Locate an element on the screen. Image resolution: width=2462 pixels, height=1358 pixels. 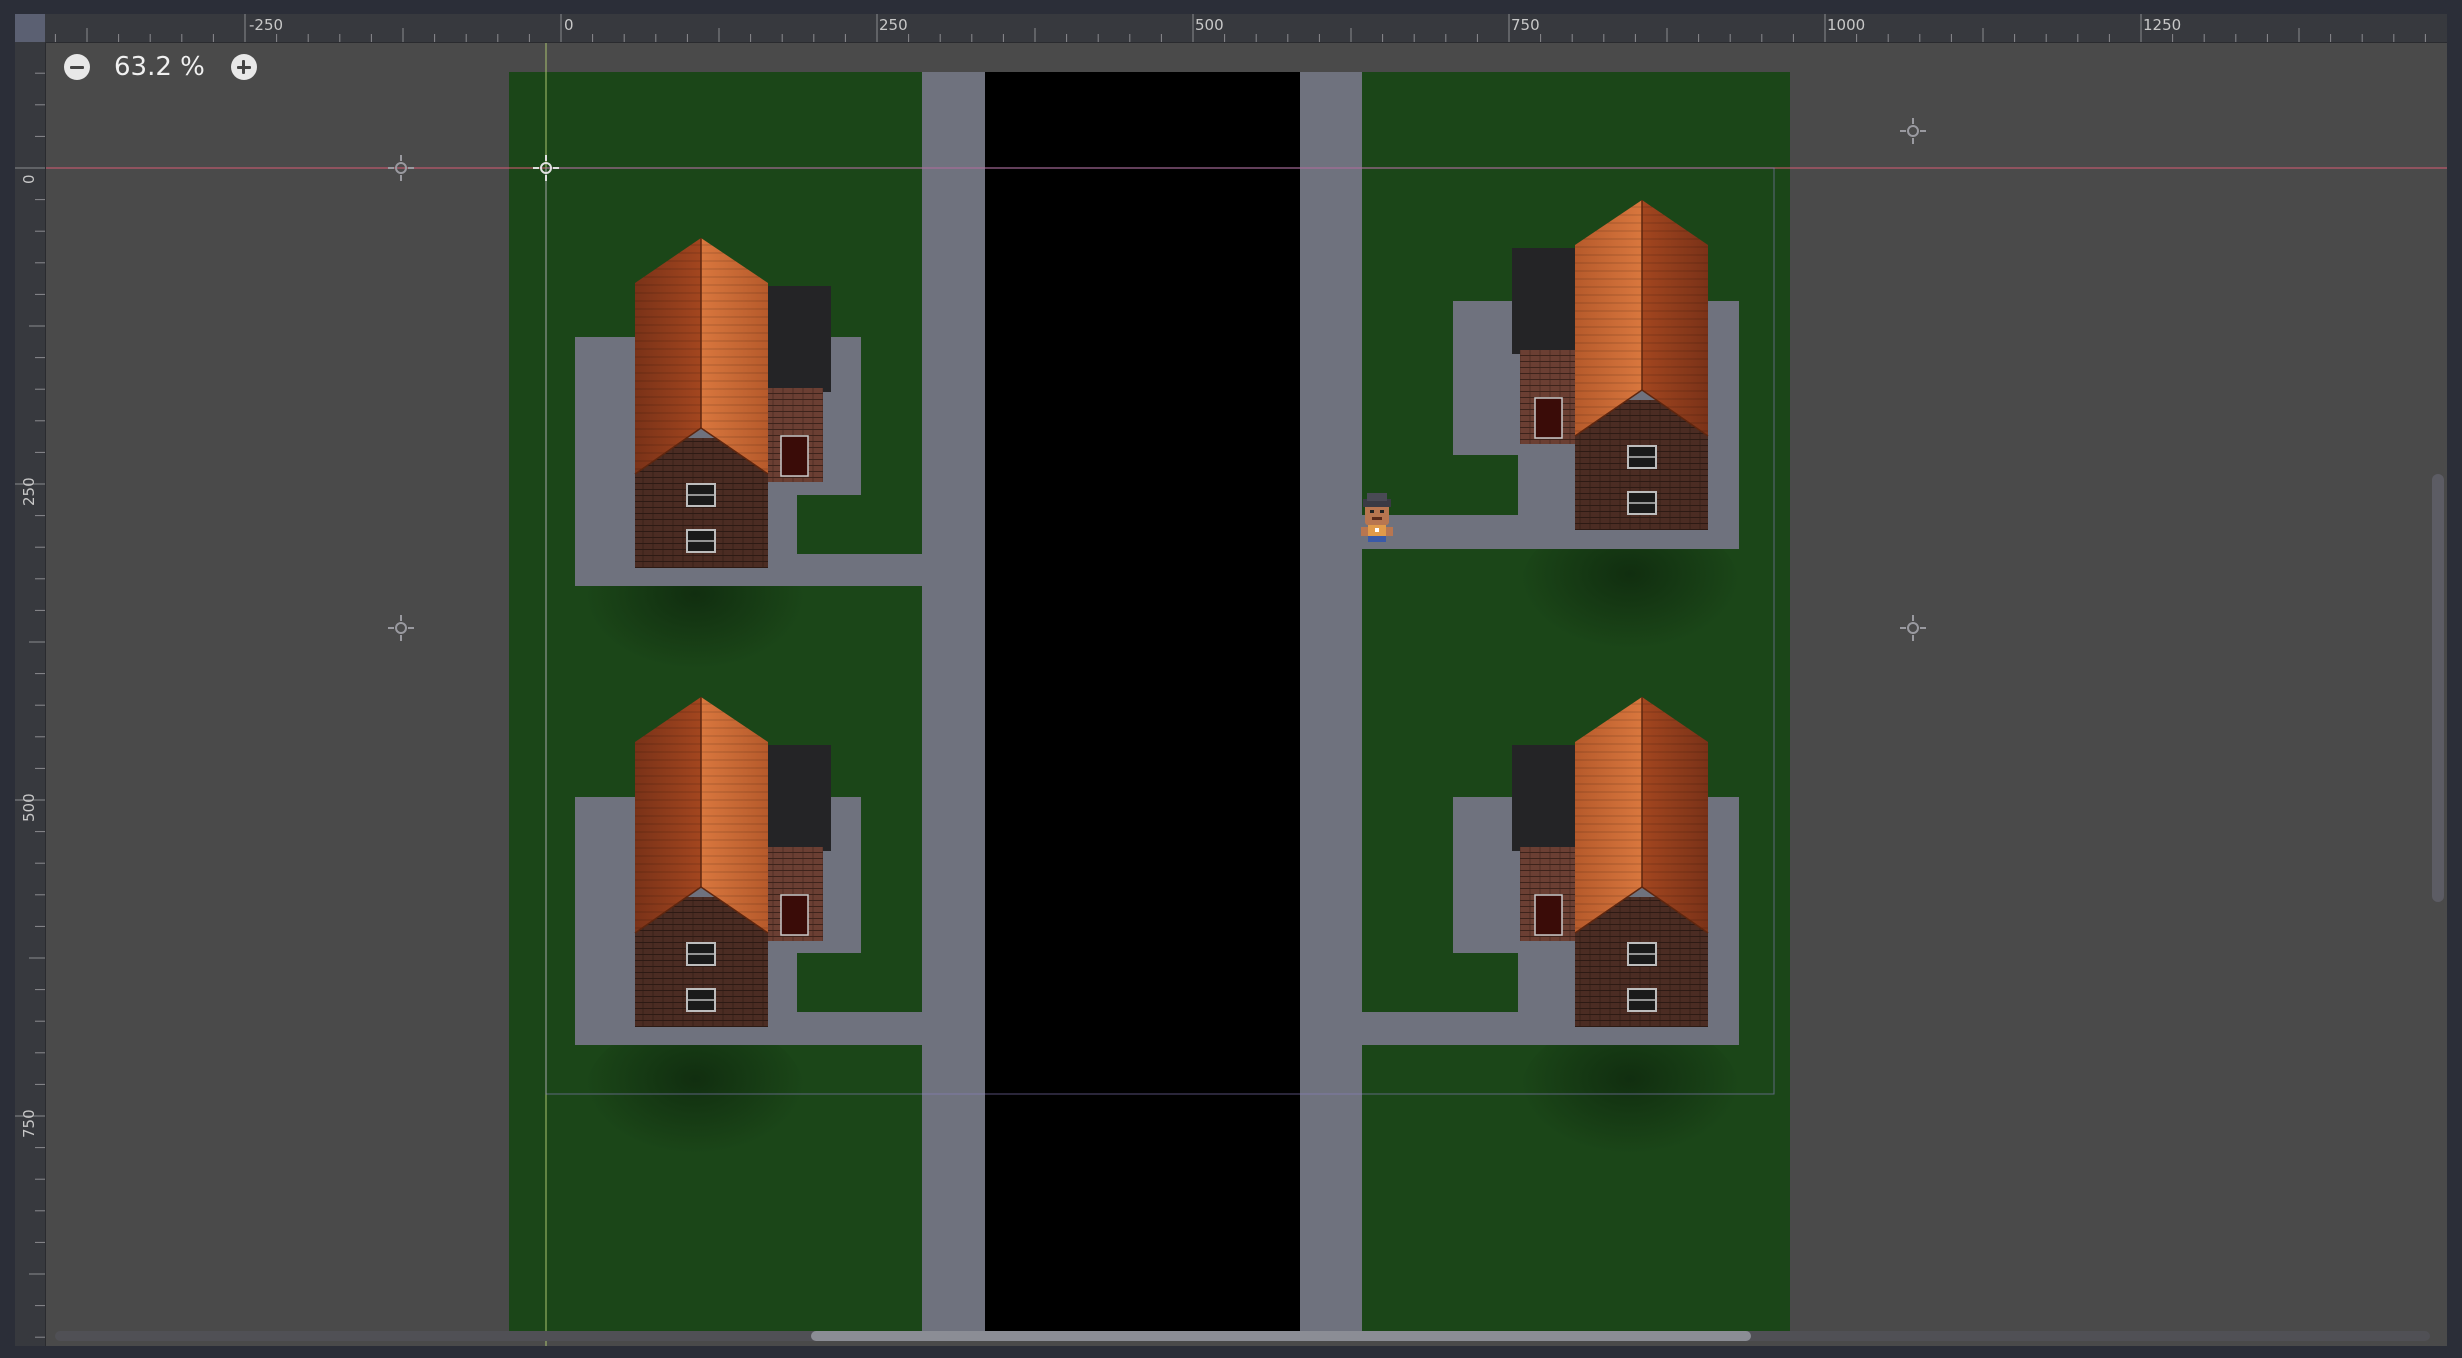
sidewalk-right is located at coordinates (1331, 704).